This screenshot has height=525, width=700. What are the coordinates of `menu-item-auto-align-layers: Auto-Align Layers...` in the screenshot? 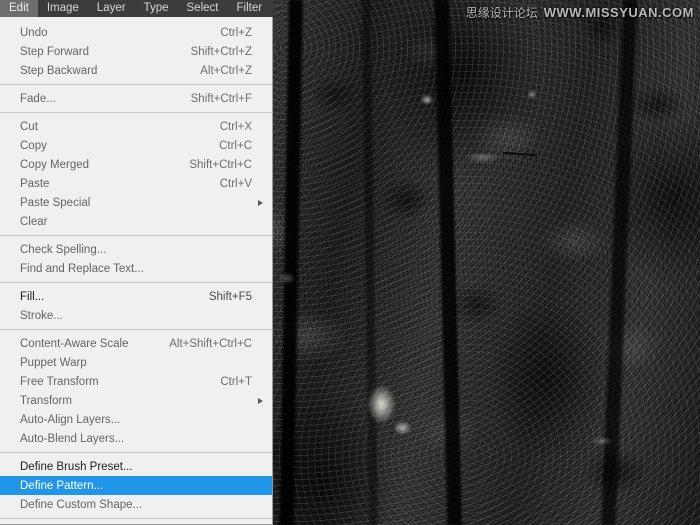 It's located at (136, 419).